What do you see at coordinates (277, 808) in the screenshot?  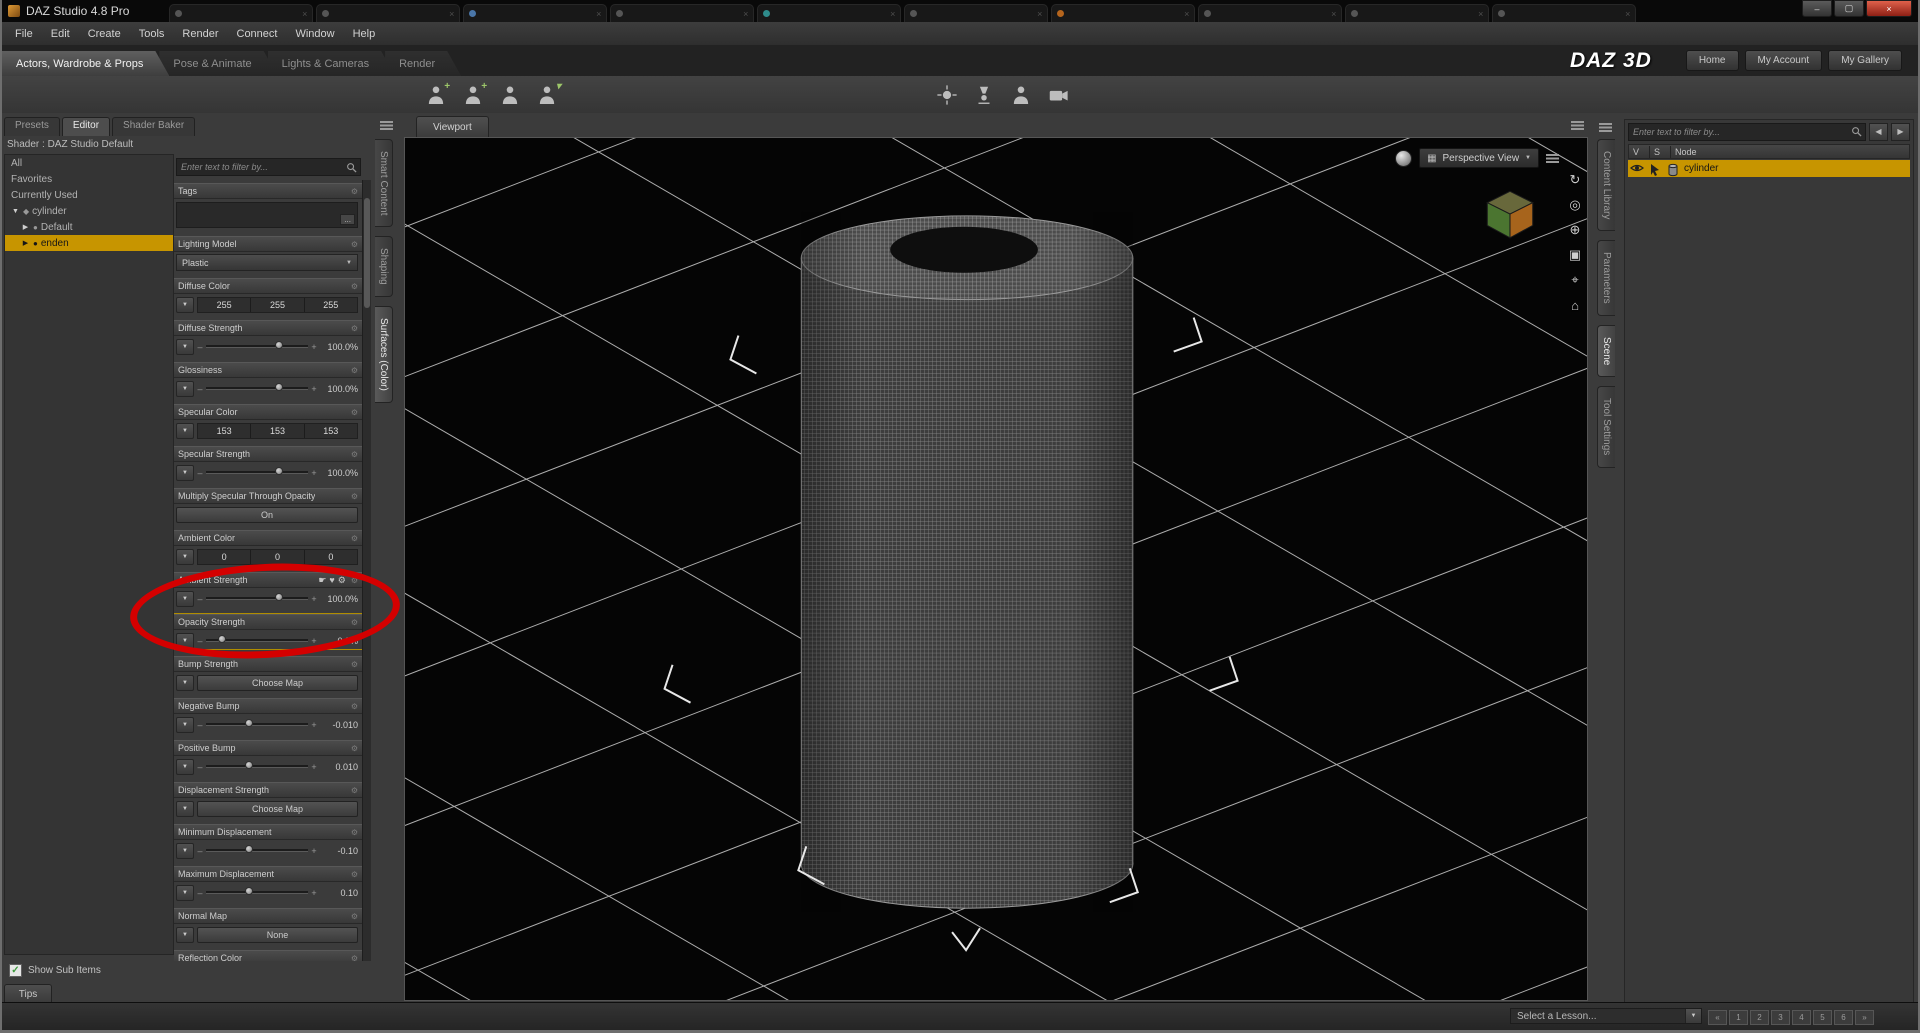 I see `displacement-strength-map-button: Choose Map` at bounding box center [277, 808].